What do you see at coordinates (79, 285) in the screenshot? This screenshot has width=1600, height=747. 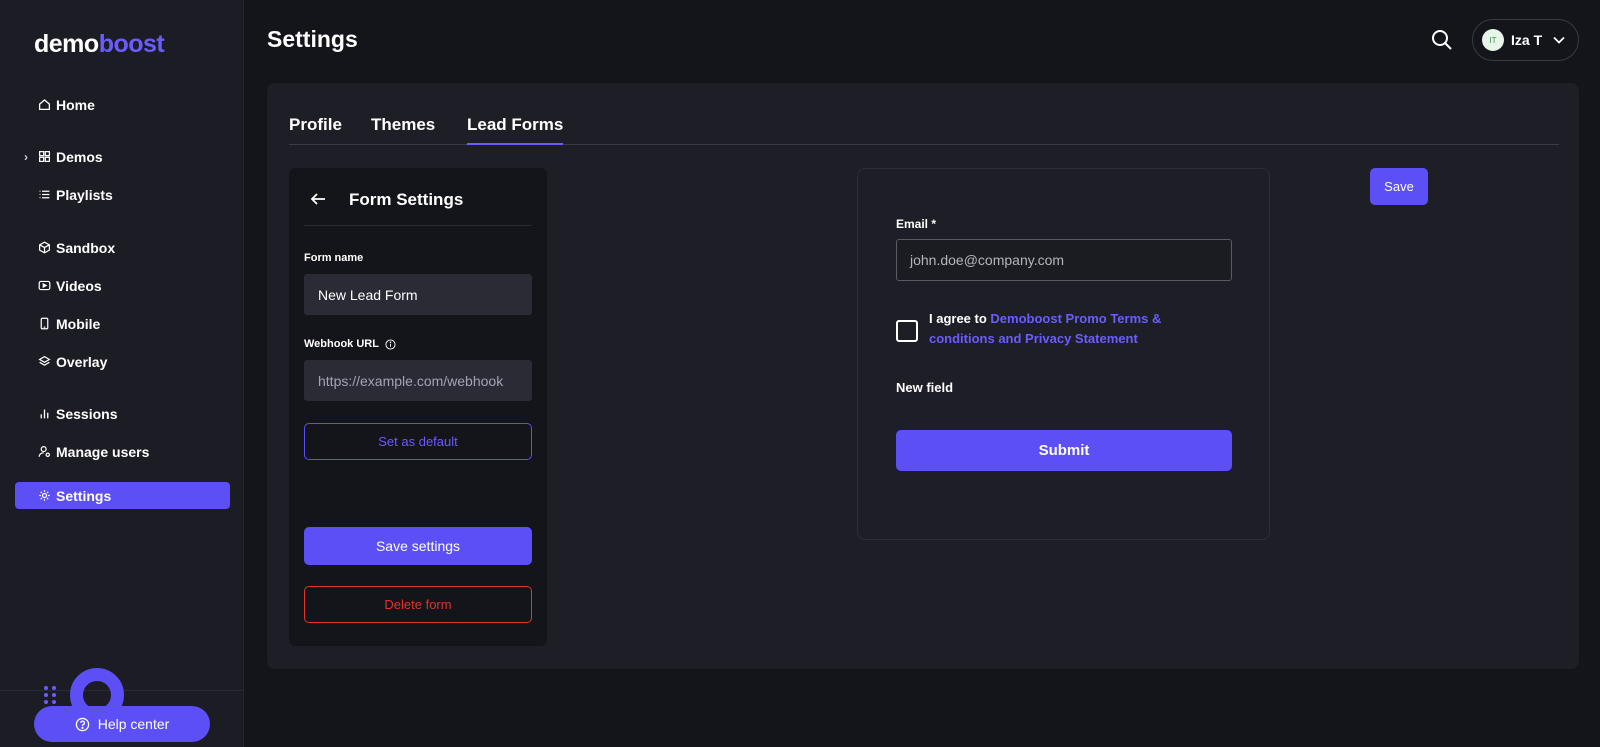 I see `sidebar-item-label: Videos` at bounding box center [79, 285].